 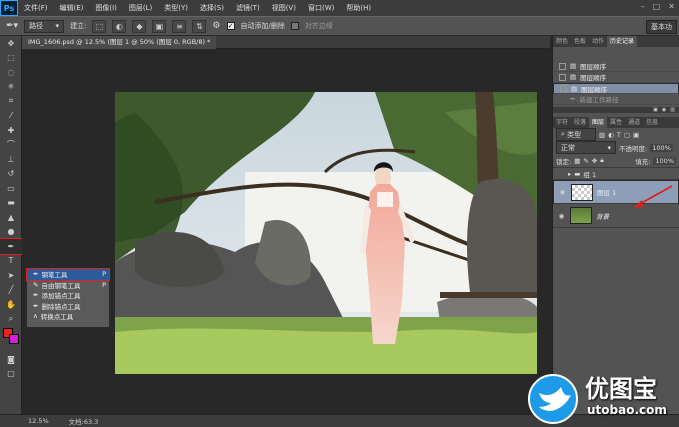 What do you see at coordinates (212, 8) in the screenshot?
I see `menu-select: 选择(S)` at bounding box center [212, 8].